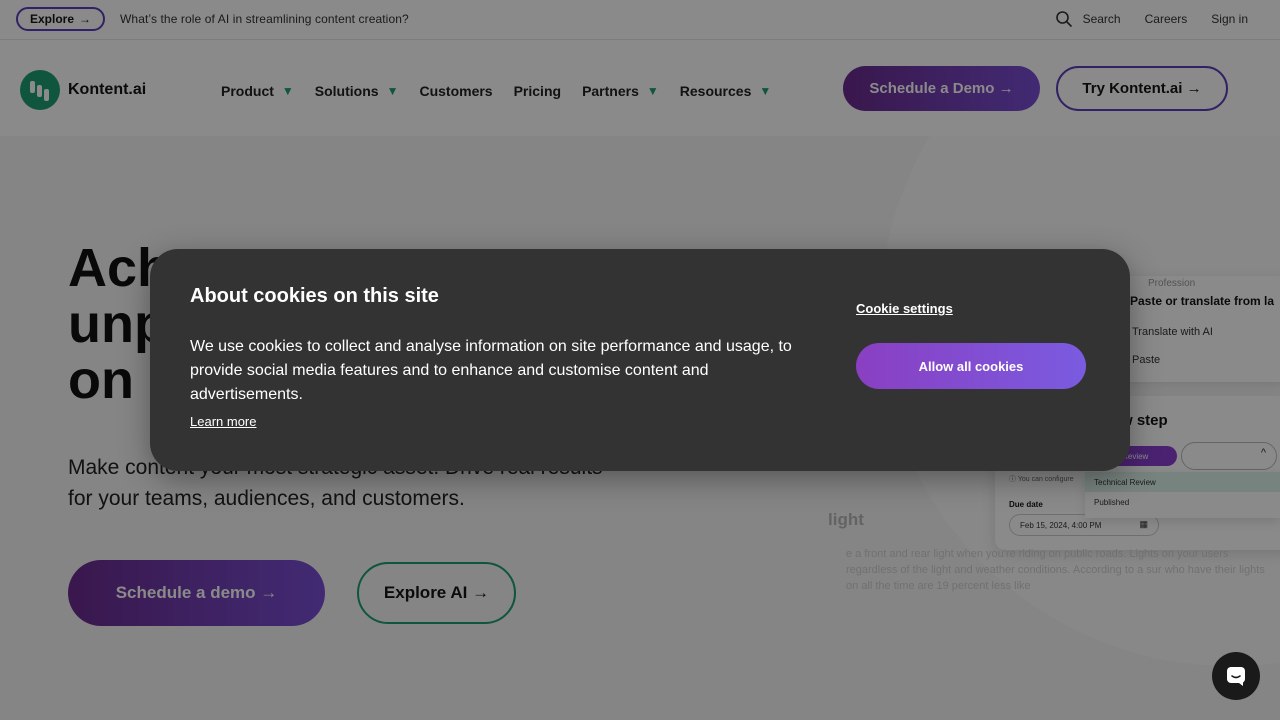  I want to click on chat-launcher-button, so click(1236, 676).